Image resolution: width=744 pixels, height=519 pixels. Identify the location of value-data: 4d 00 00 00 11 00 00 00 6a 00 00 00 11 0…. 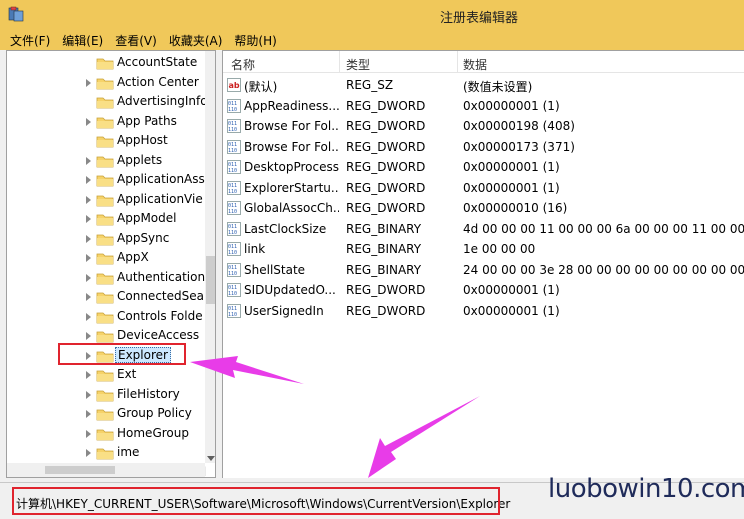
(603, 228).